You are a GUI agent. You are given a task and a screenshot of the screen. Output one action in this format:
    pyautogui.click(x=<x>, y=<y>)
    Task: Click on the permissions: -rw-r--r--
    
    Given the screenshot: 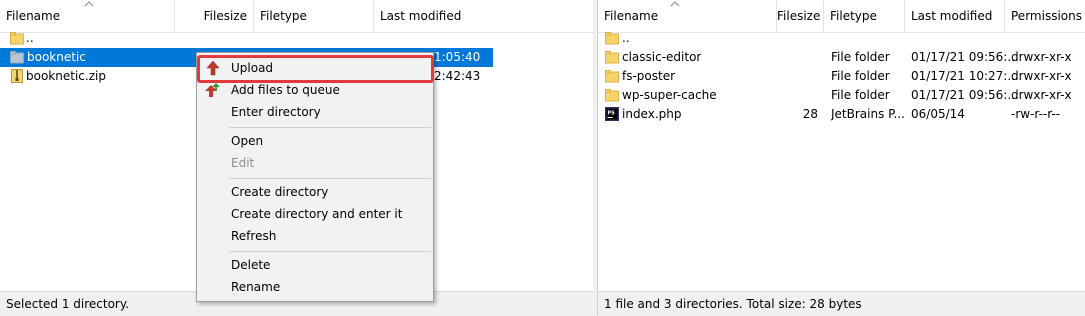 What is the action you would take?
    pyautogui.click(x=1036, y=114)
    